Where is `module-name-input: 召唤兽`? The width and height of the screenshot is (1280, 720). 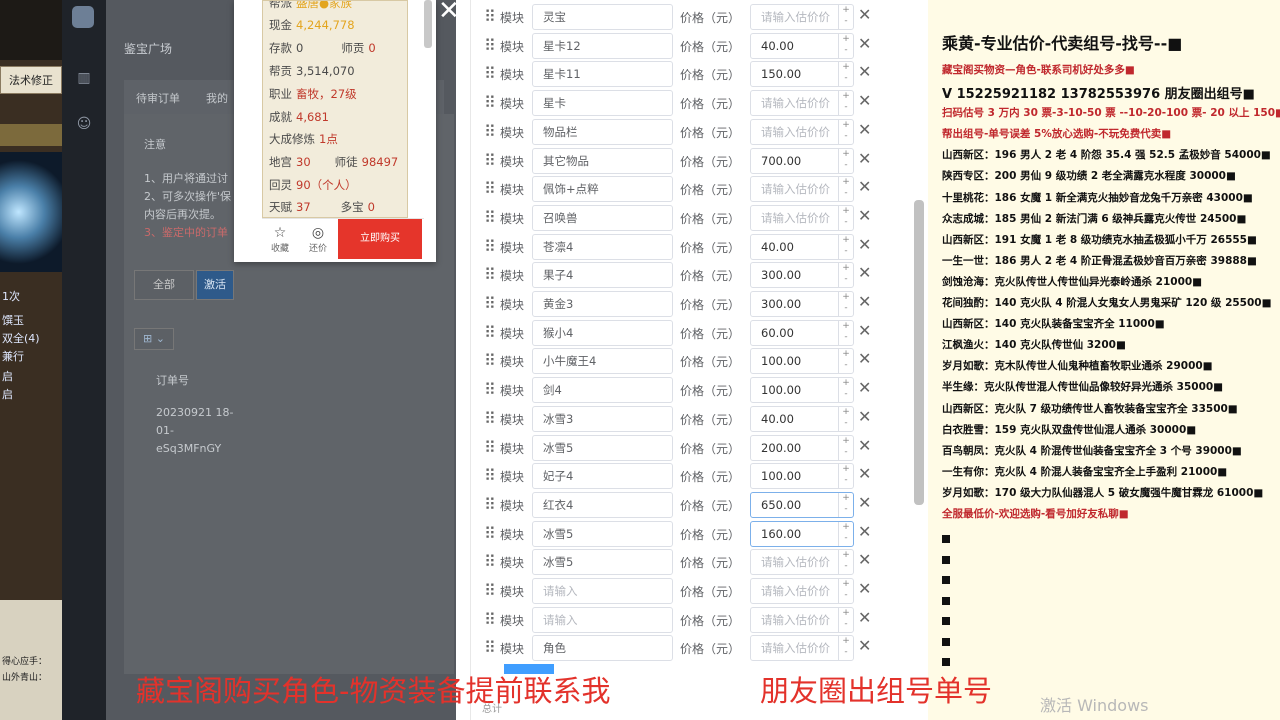 module-name-input: 召唤兽 is located at coordinates (602, 217).